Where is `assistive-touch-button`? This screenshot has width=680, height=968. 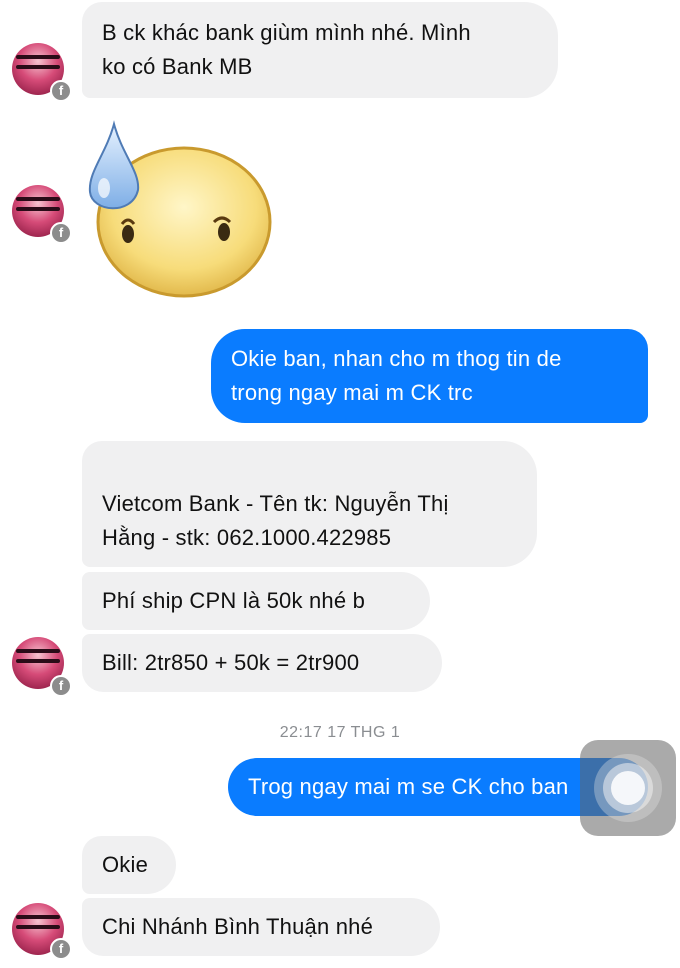
assistive-touch-button is located at coordinates (628, 788).